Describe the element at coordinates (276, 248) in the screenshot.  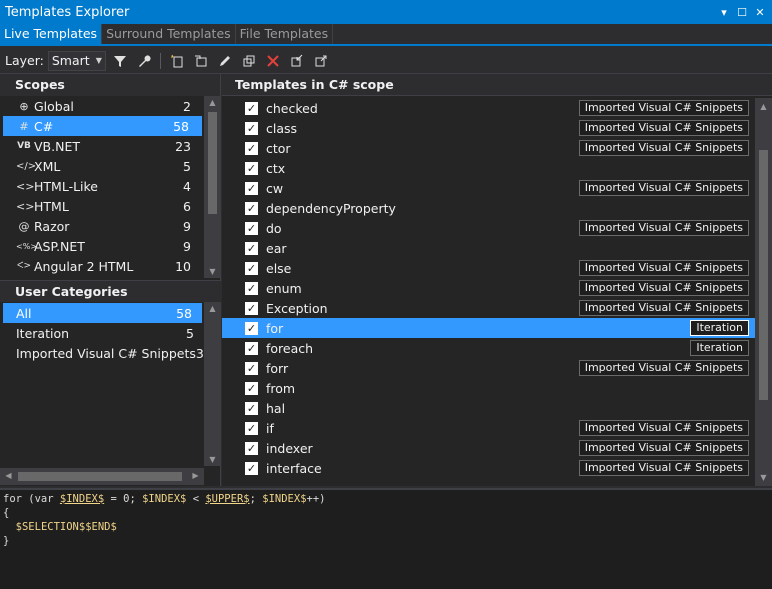
I see `template-name: ear` at that location.